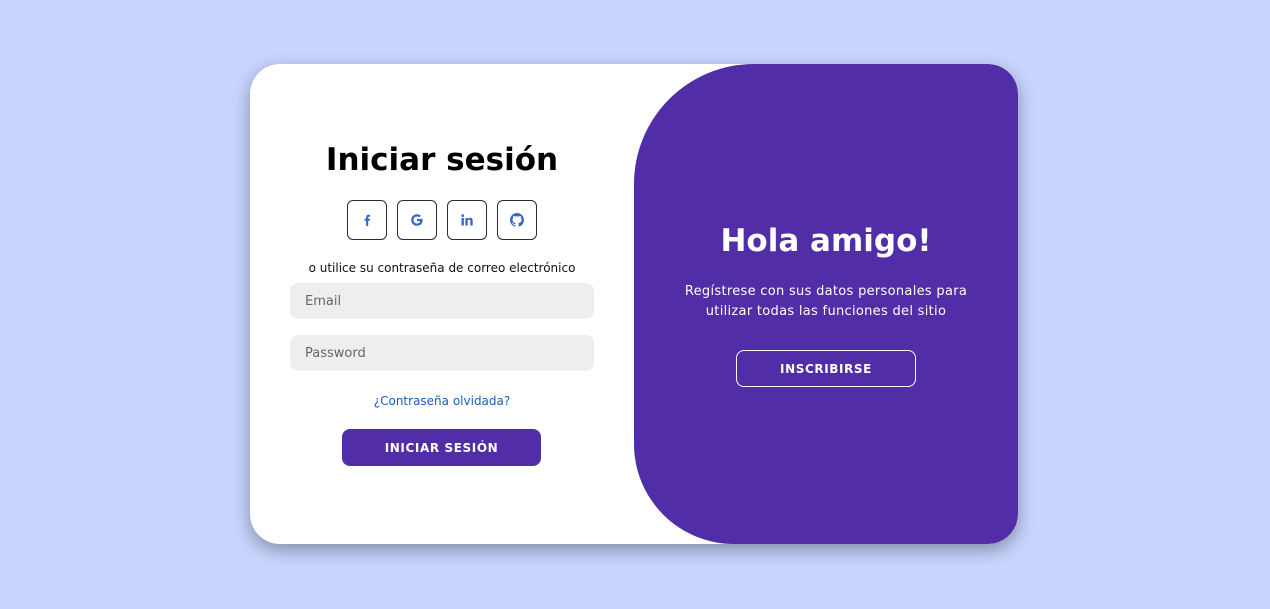 Image resolution: width=1270 pixels, height=609 pixels. Describe the element at coordinates (441, 447) in the screenshot. I see `signin-button: INICIAR SESIÓN` at that location.